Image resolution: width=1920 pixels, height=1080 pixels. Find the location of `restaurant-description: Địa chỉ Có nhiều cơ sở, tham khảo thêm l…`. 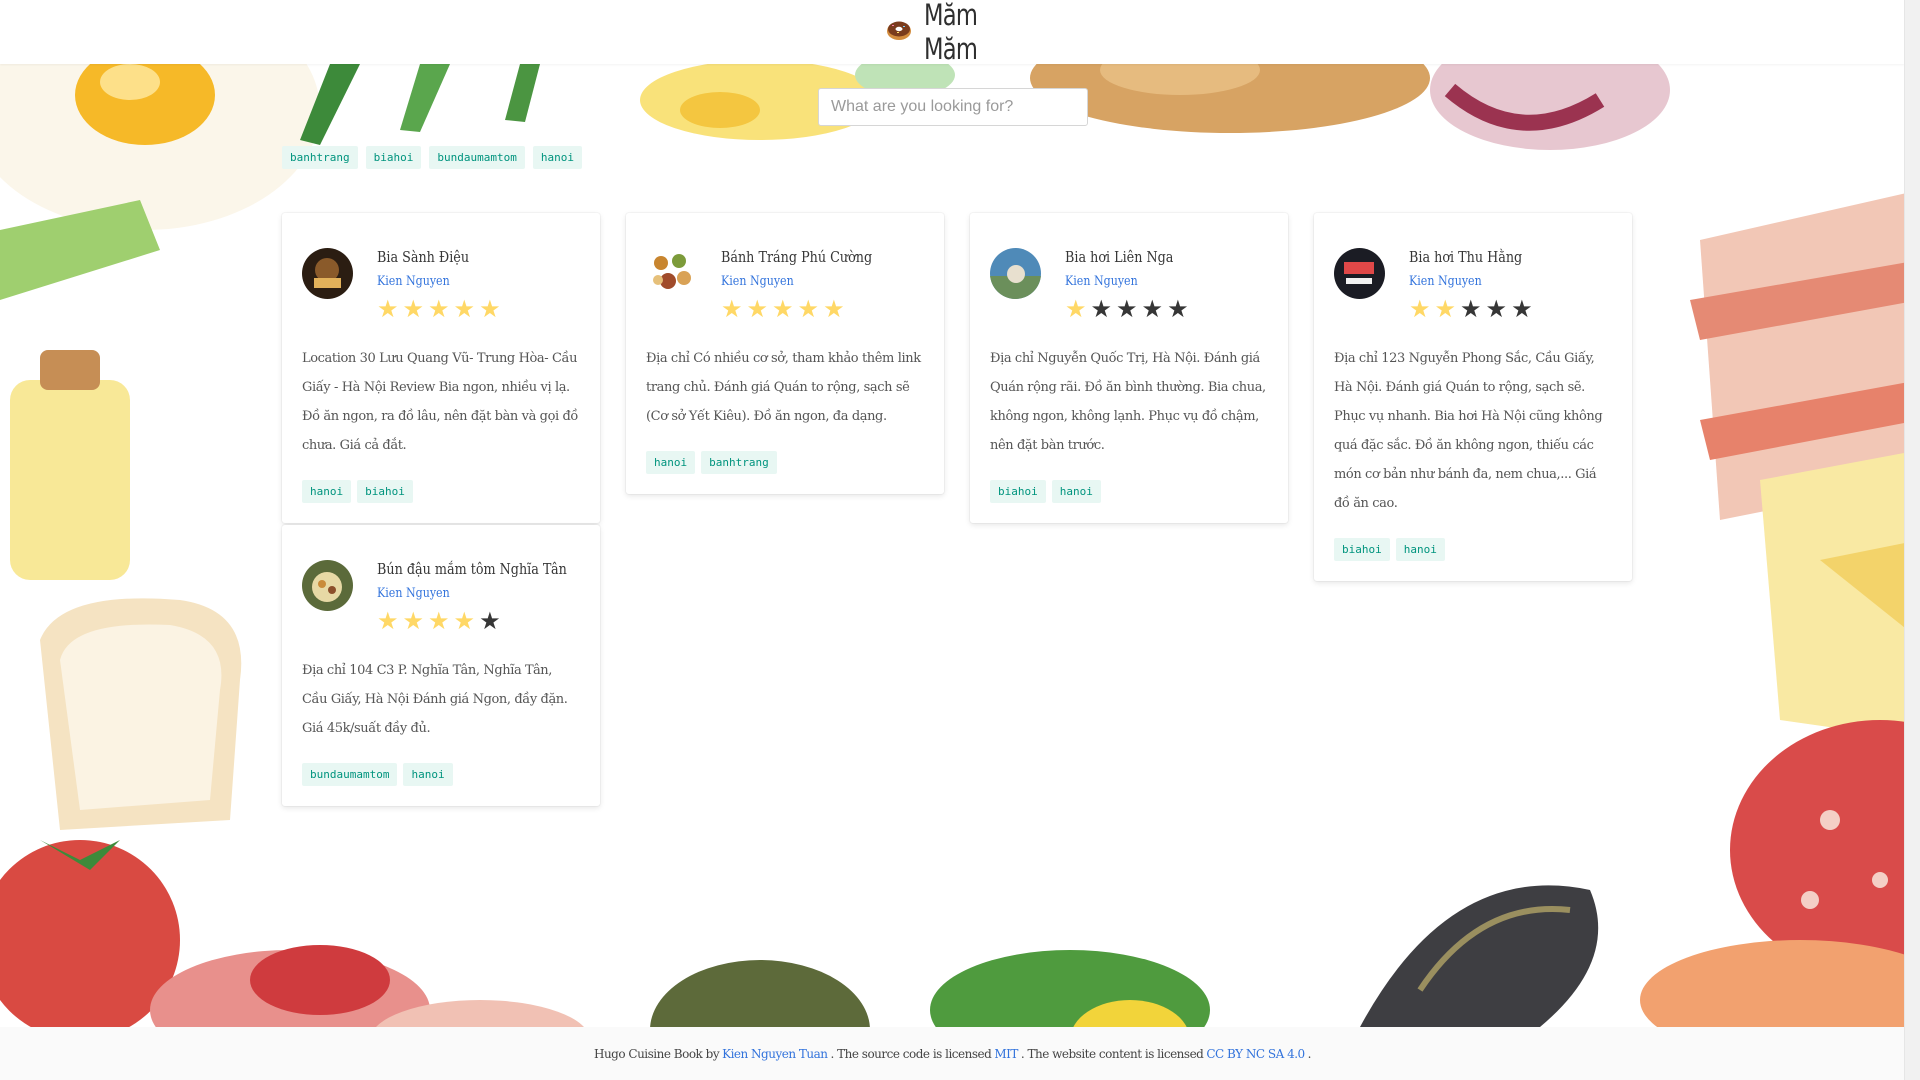

restaurant-description: Địa chỉ Có nhiều cơ sở, tham khảo thêm l… is located at coordinates (783, 387).